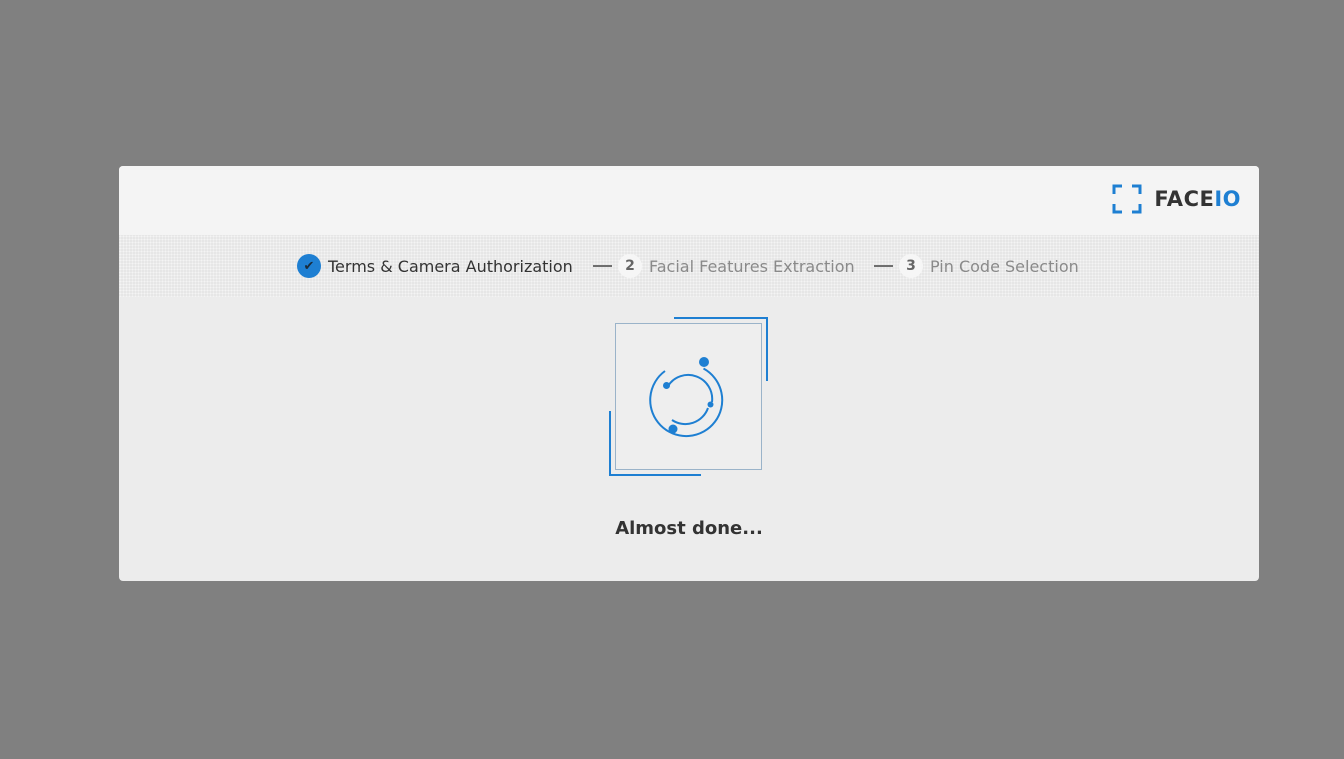 This screenshot has width=1344, height=759. Describe the element at coordinates (1184, 199) in the screenshot. I see `brand-name-prefix: FACE` at that location.